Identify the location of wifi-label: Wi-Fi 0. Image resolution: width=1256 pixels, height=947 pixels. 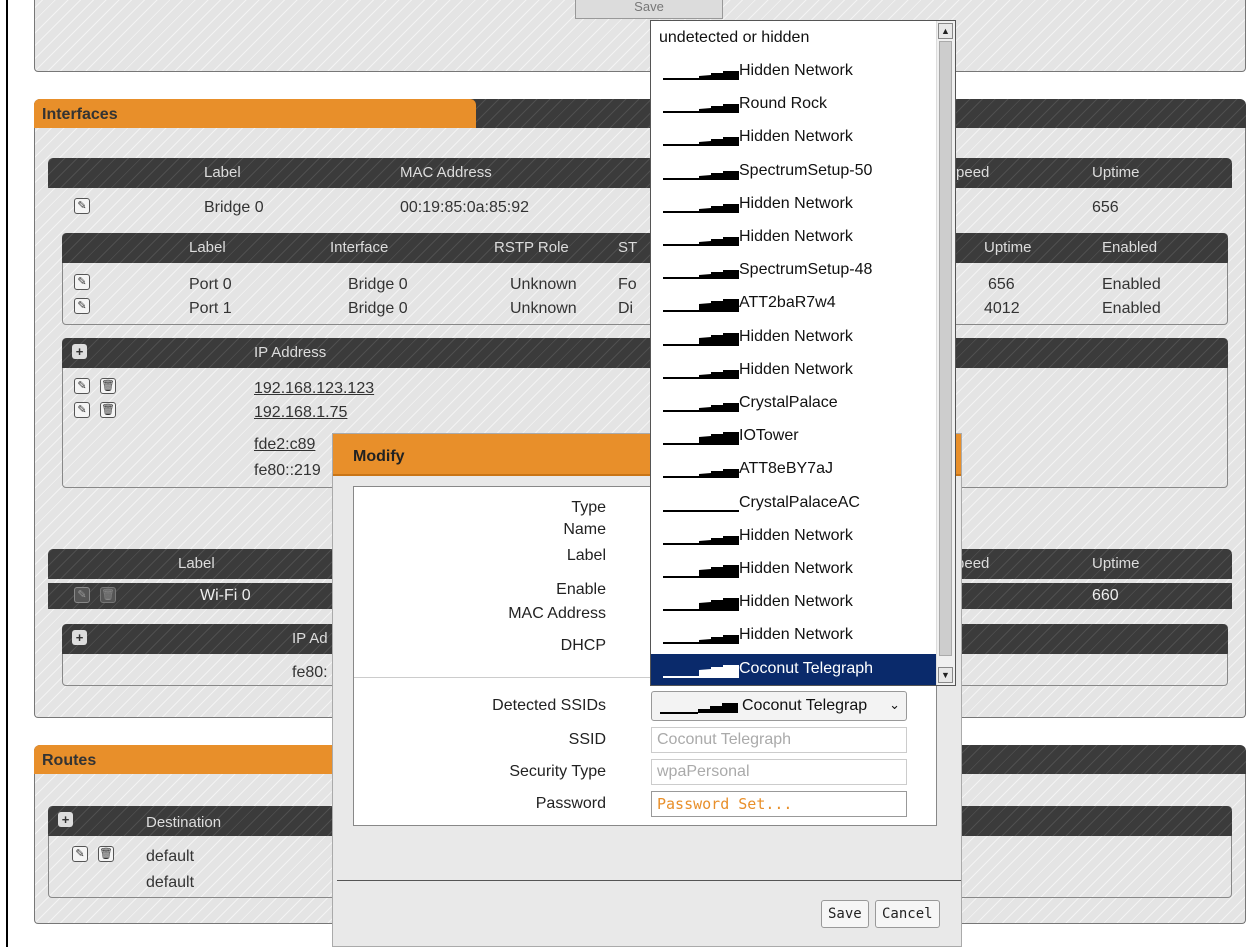
(225, 595).